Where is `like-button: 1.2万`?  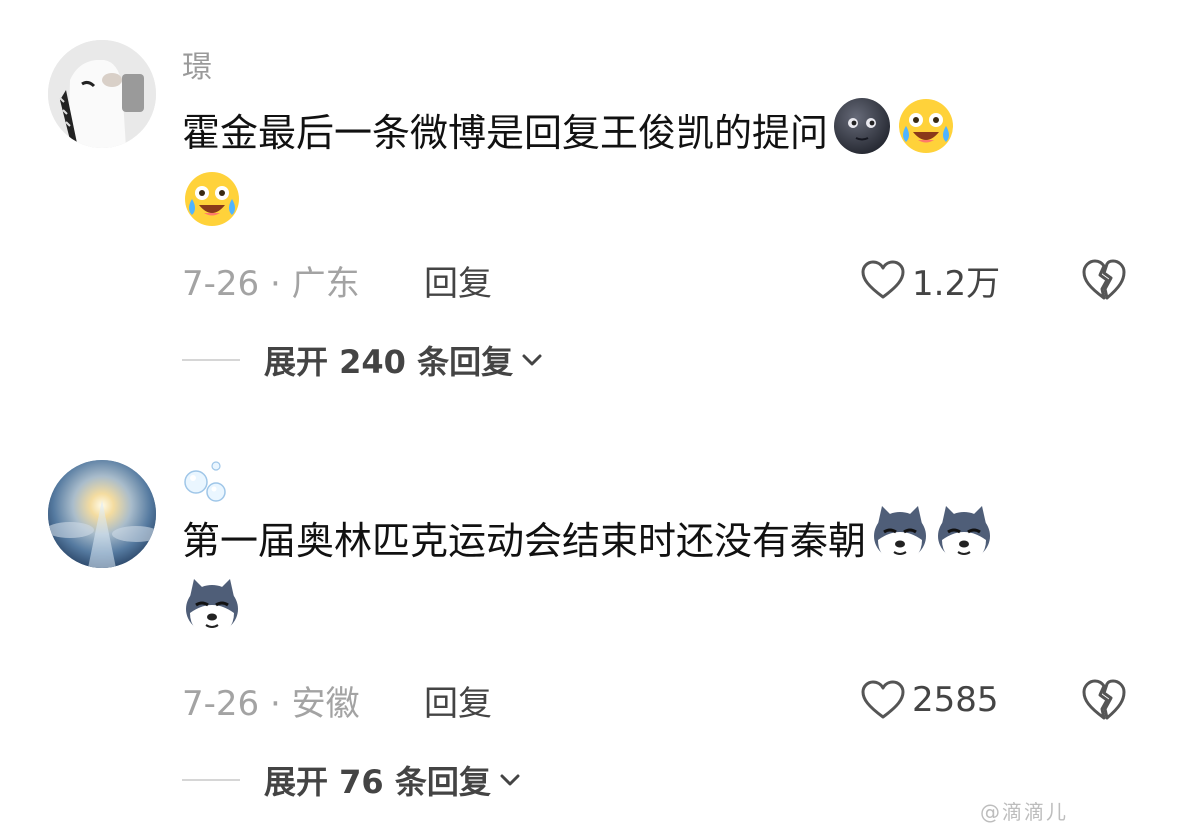 like-button: 1.2万 is located at coordinates (930, 281).